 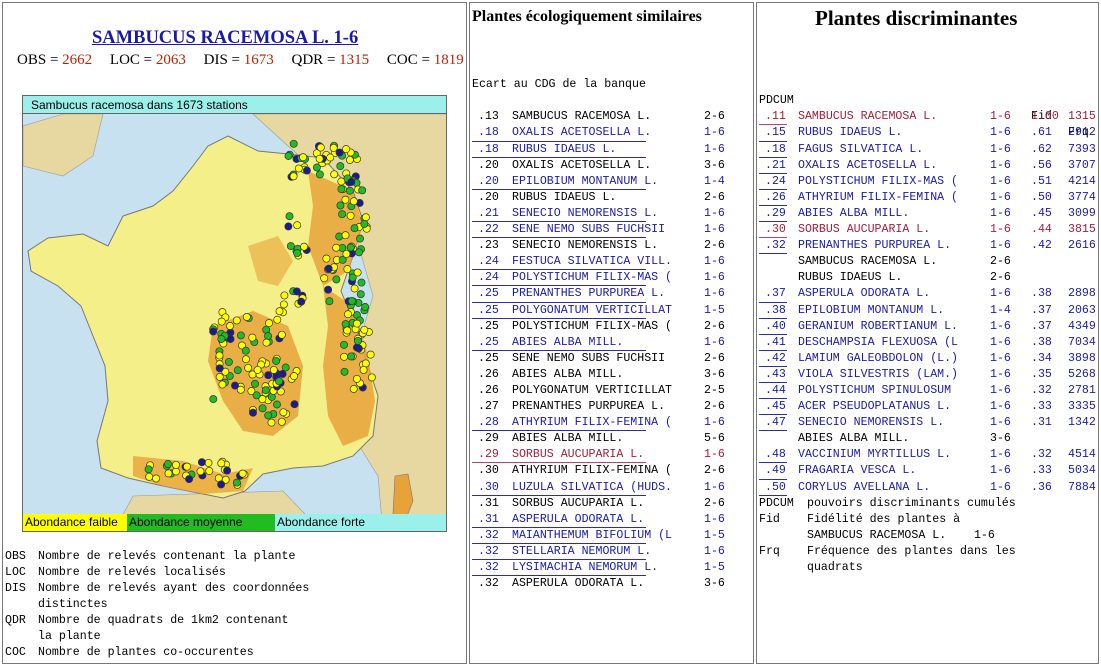 I want to click on discriminant-fid: .35, so click(x=1041, y=374).